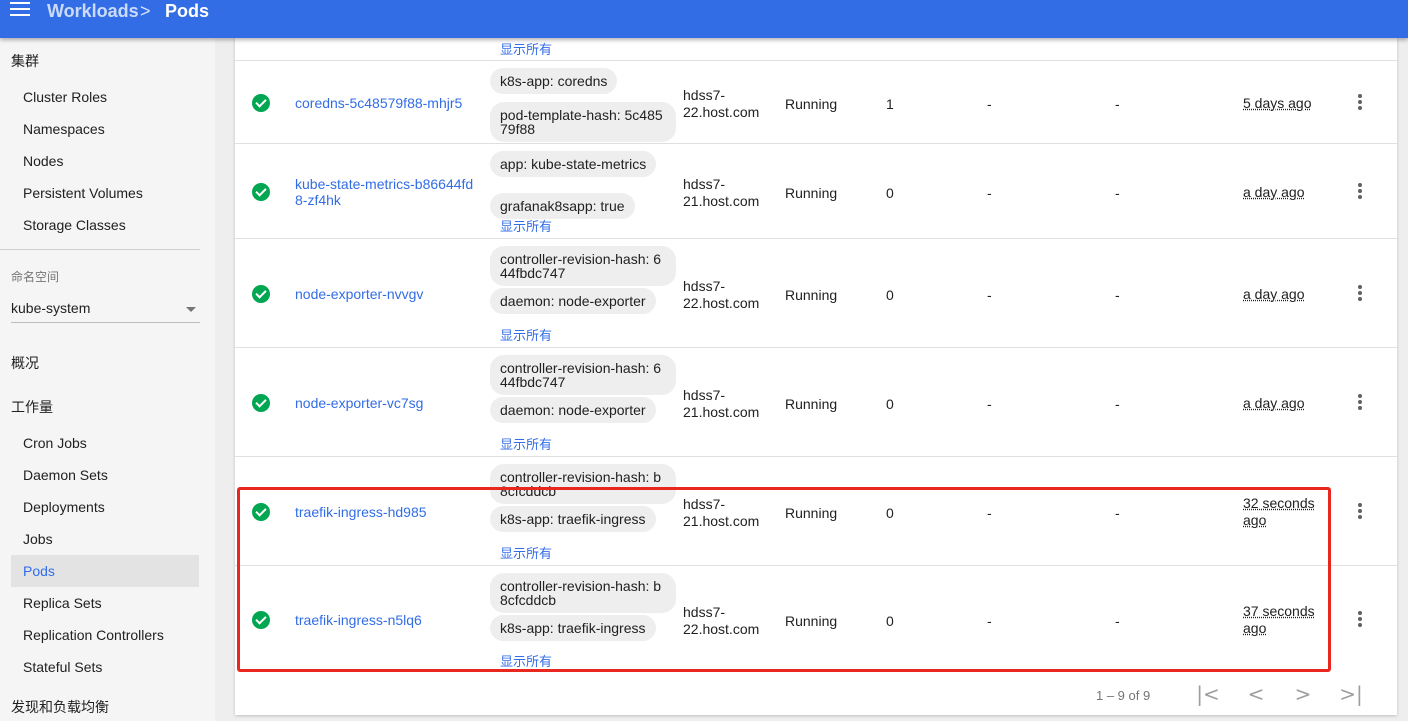  What do you see at coordinates (105, 308) in the screenshot?
I see `namespace-select: kube-system` at bounding box center [105, 308].